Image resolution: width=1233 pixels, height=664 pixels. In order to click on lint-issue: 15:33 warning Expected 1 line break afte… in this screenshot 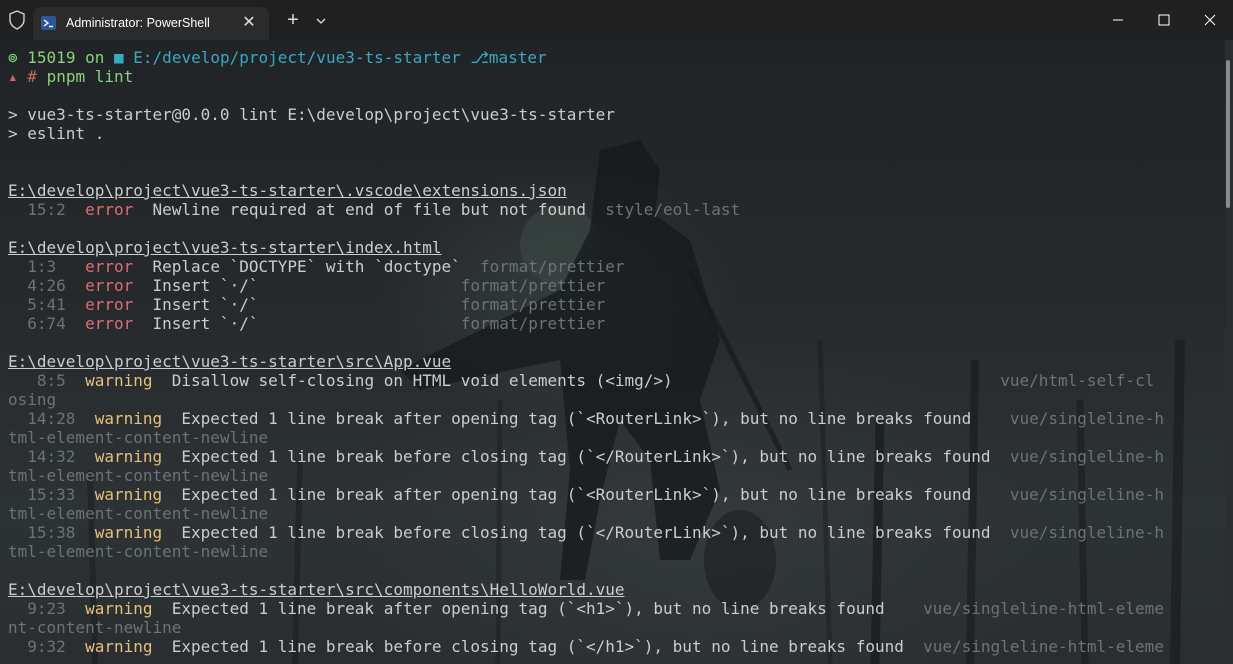, I will do `click(595, 494)`.